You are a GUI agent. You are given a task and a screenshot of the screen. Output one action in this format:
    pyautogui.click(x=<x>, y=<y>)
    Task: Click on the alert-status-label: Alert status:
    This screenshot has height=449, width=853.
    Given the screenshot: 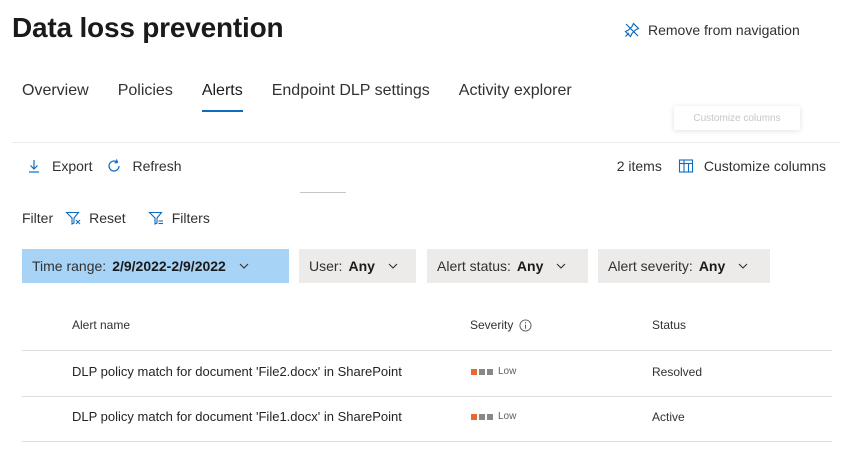 What is the action you would take?
    pyautogui.click(x=474, y=266)
    